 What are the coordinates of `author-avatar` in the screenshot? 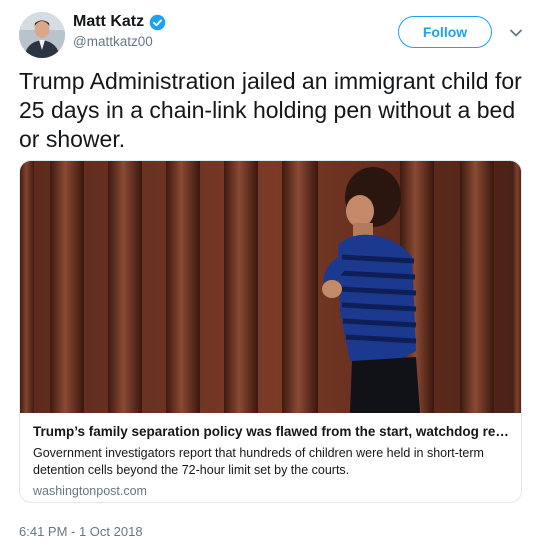 It's located at (42, 35).